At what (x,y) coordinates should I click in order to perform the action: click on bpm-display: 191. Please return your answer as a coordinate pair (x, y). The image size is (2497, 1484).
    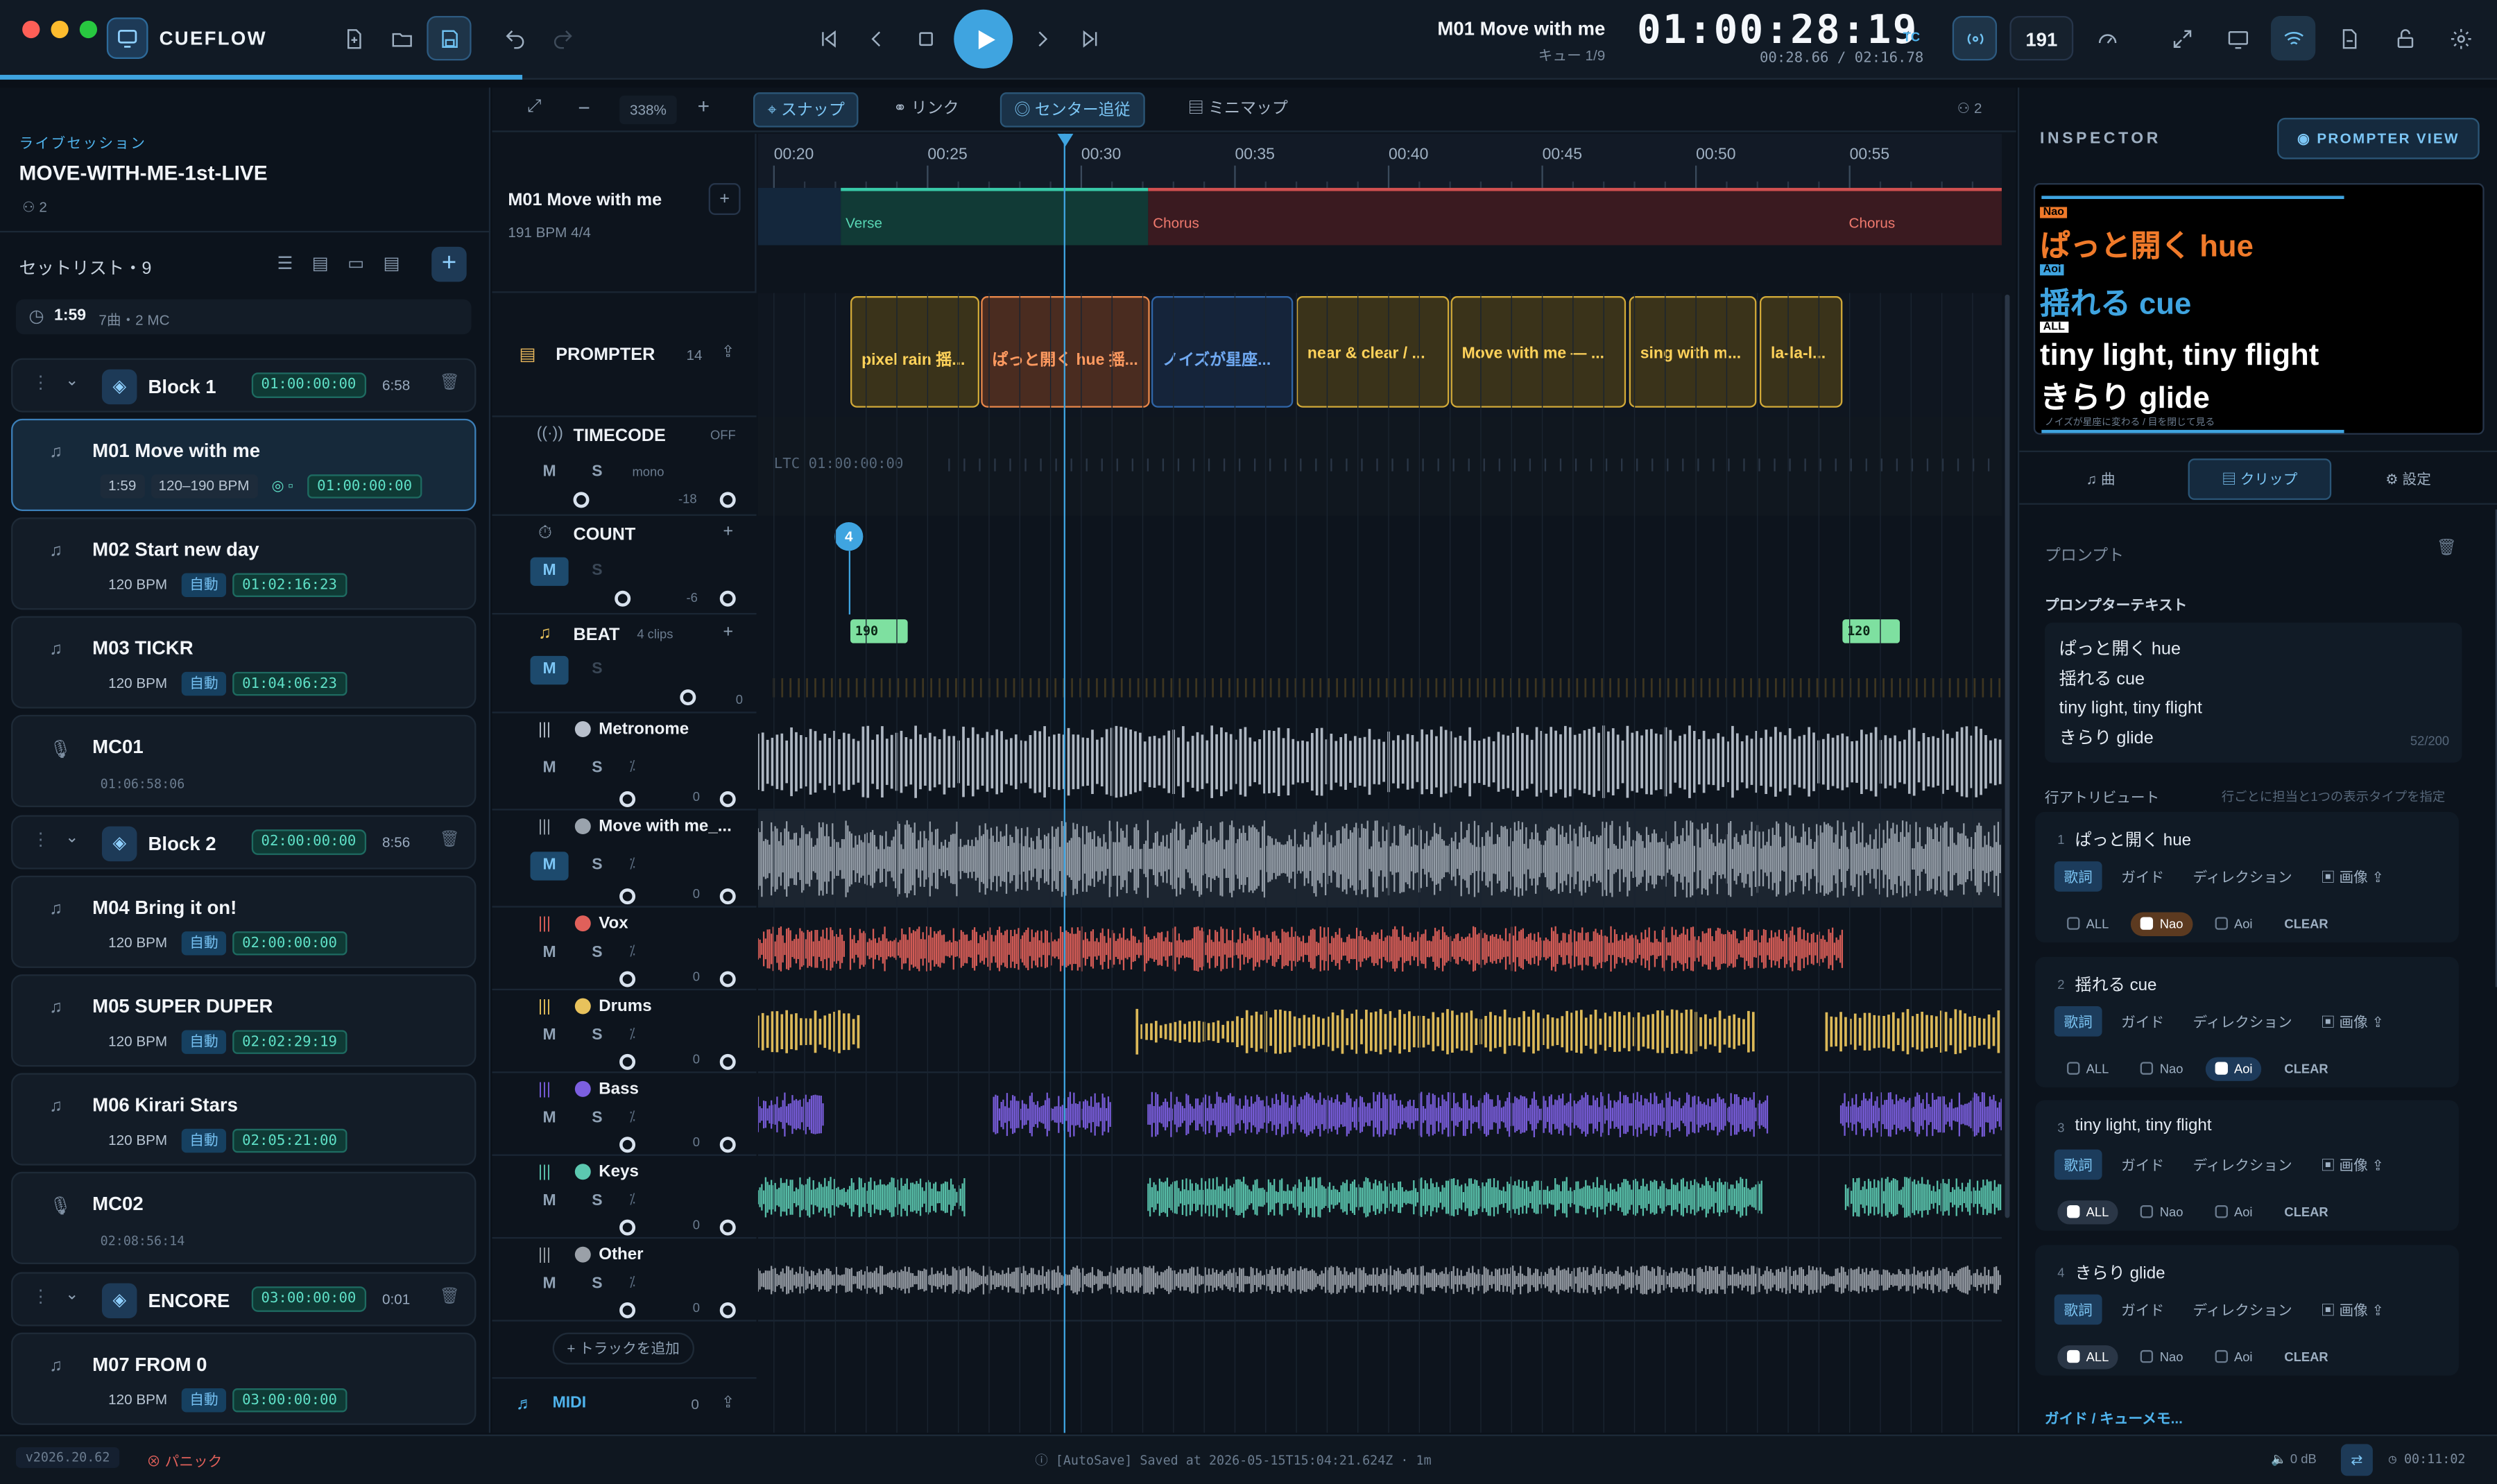
    Looking at the image, I should click on (2041, 38).